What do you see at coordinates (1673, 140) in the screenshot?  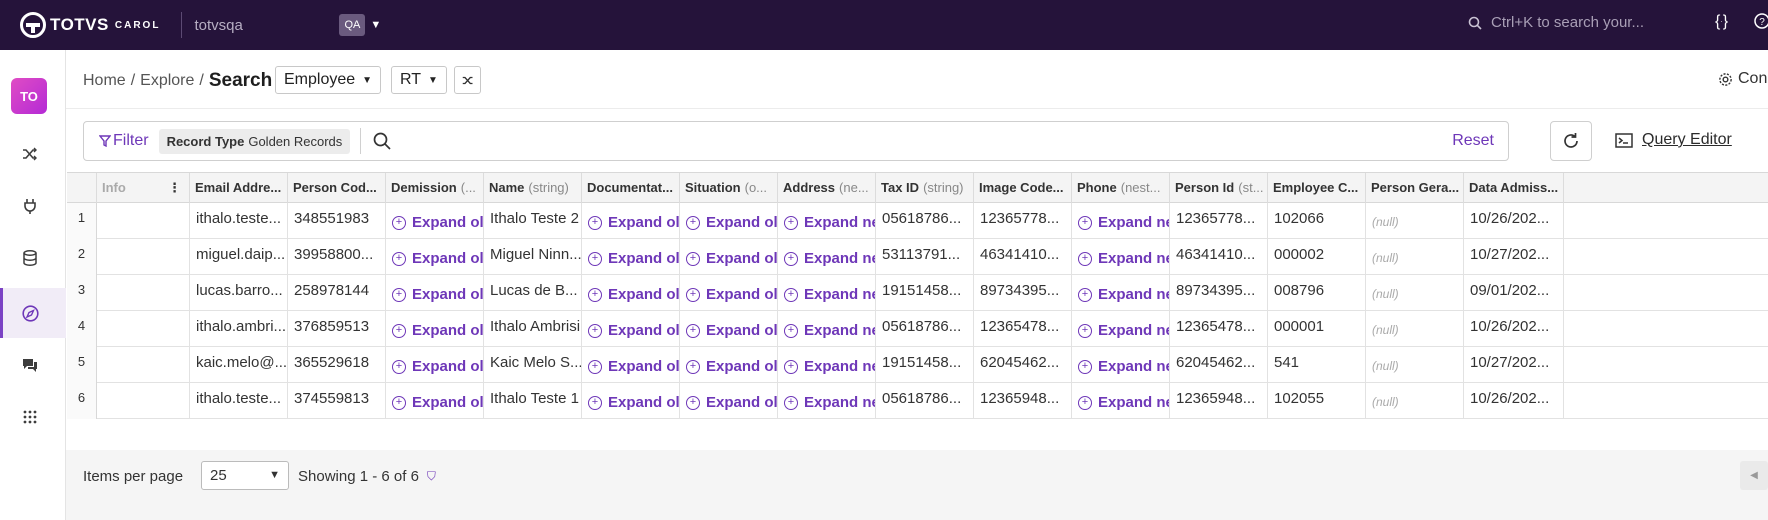 I see `query-editor-link: Query Editor` at bounding box center [1673, 140].